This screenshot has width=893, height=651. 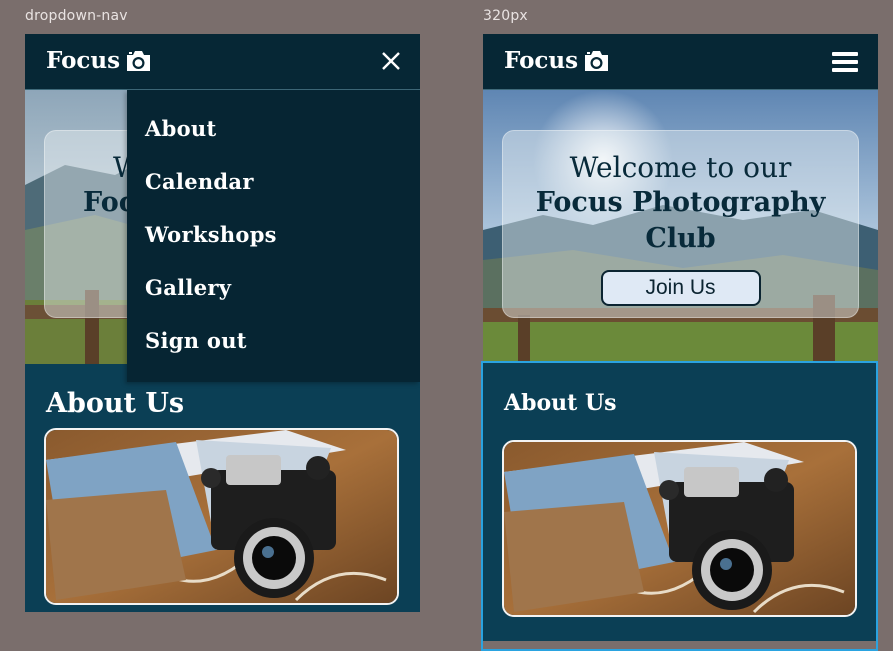 I want to click on welcome-text: Welcome to our, so click(x=680, y=167).